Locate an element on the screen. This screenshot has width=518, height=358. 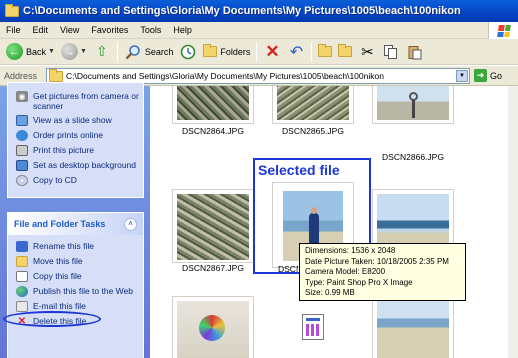
task-copy-to-cd: Copy to CD is located at coordinates (75, 180).